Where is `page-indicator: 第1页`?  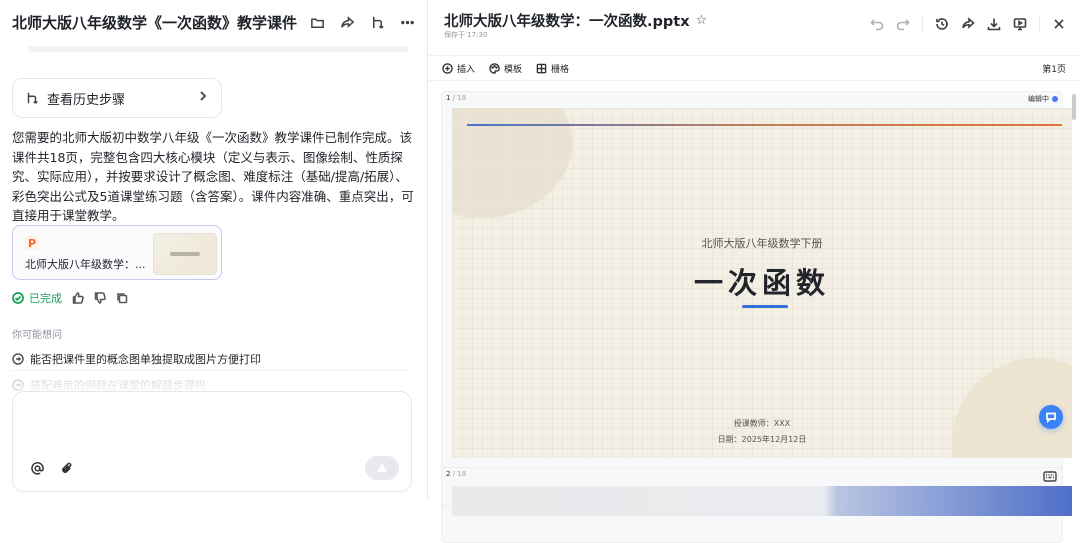
page-indicator: 第1页 is located at coordinates (1054, 70).